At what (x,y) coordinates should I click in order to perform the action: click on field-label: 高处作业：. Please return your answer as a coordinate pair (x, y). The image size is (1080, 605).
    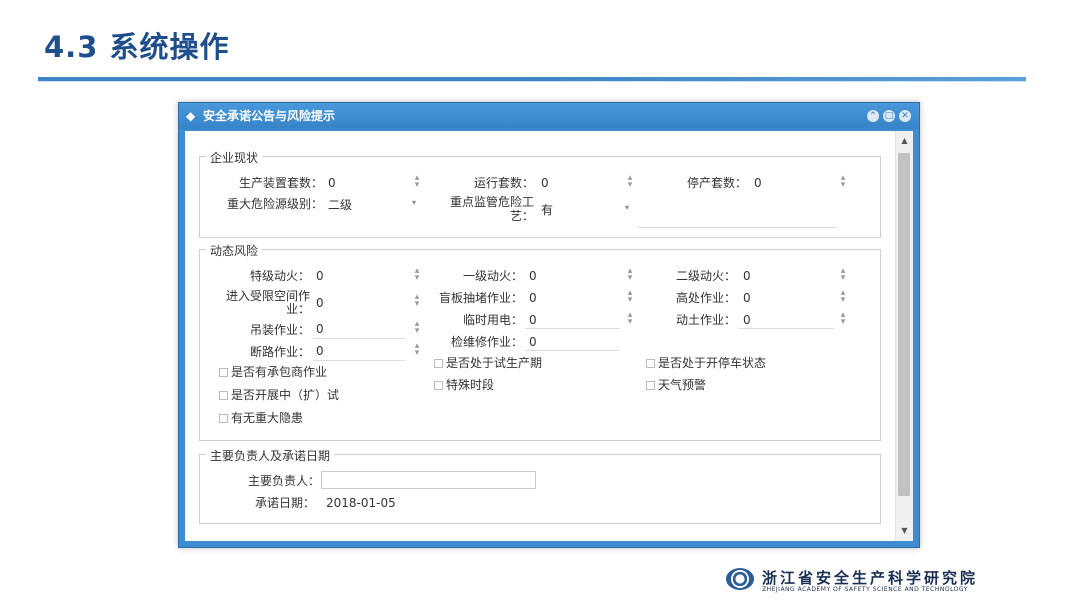
    Looking at the image, I should click on (705, 298).